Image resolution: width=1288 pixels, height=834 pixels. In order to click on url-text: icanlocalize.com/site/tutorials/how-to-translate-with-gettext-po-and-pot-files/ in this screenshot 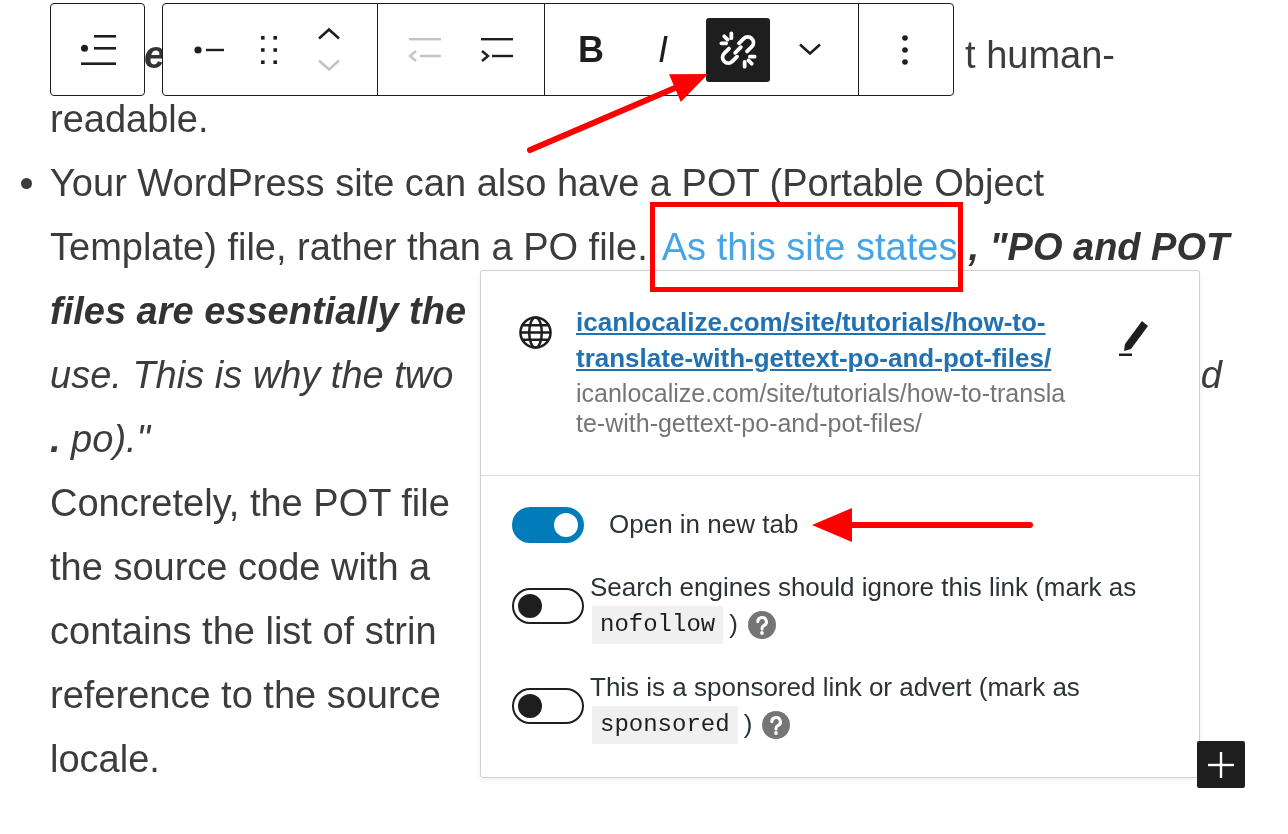, I will do `click(821, 408)`.